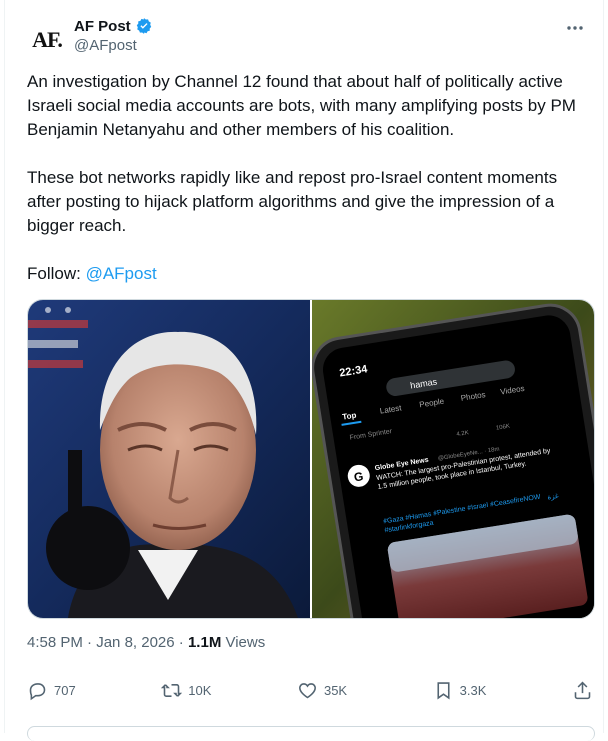 The width and height of the screenshot is (608, 741). Describe the element at coordinates (51, 690) in the screenshot. I see `reply-button: 707` at that location.